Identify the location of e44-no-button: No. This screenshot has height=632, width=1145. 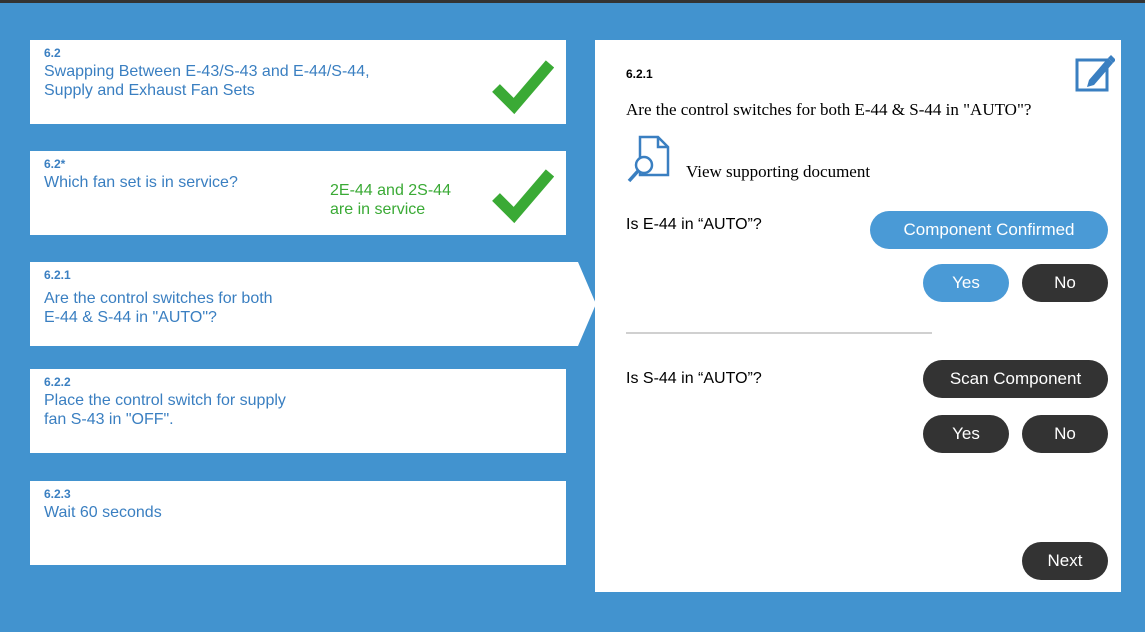
(1065, 283).